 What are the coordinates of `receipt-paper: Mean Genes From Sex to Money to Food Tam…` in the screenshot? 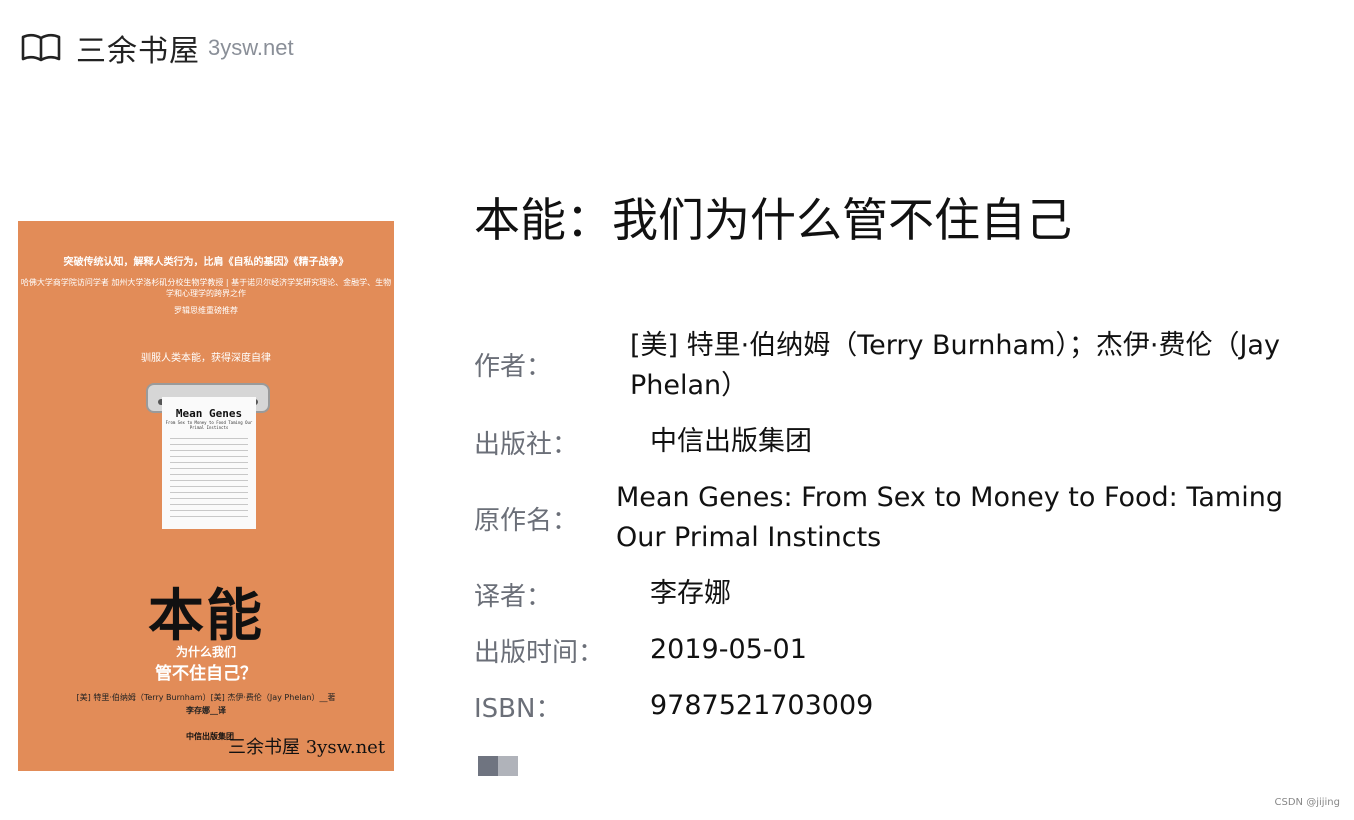 It's located at (209, 463).